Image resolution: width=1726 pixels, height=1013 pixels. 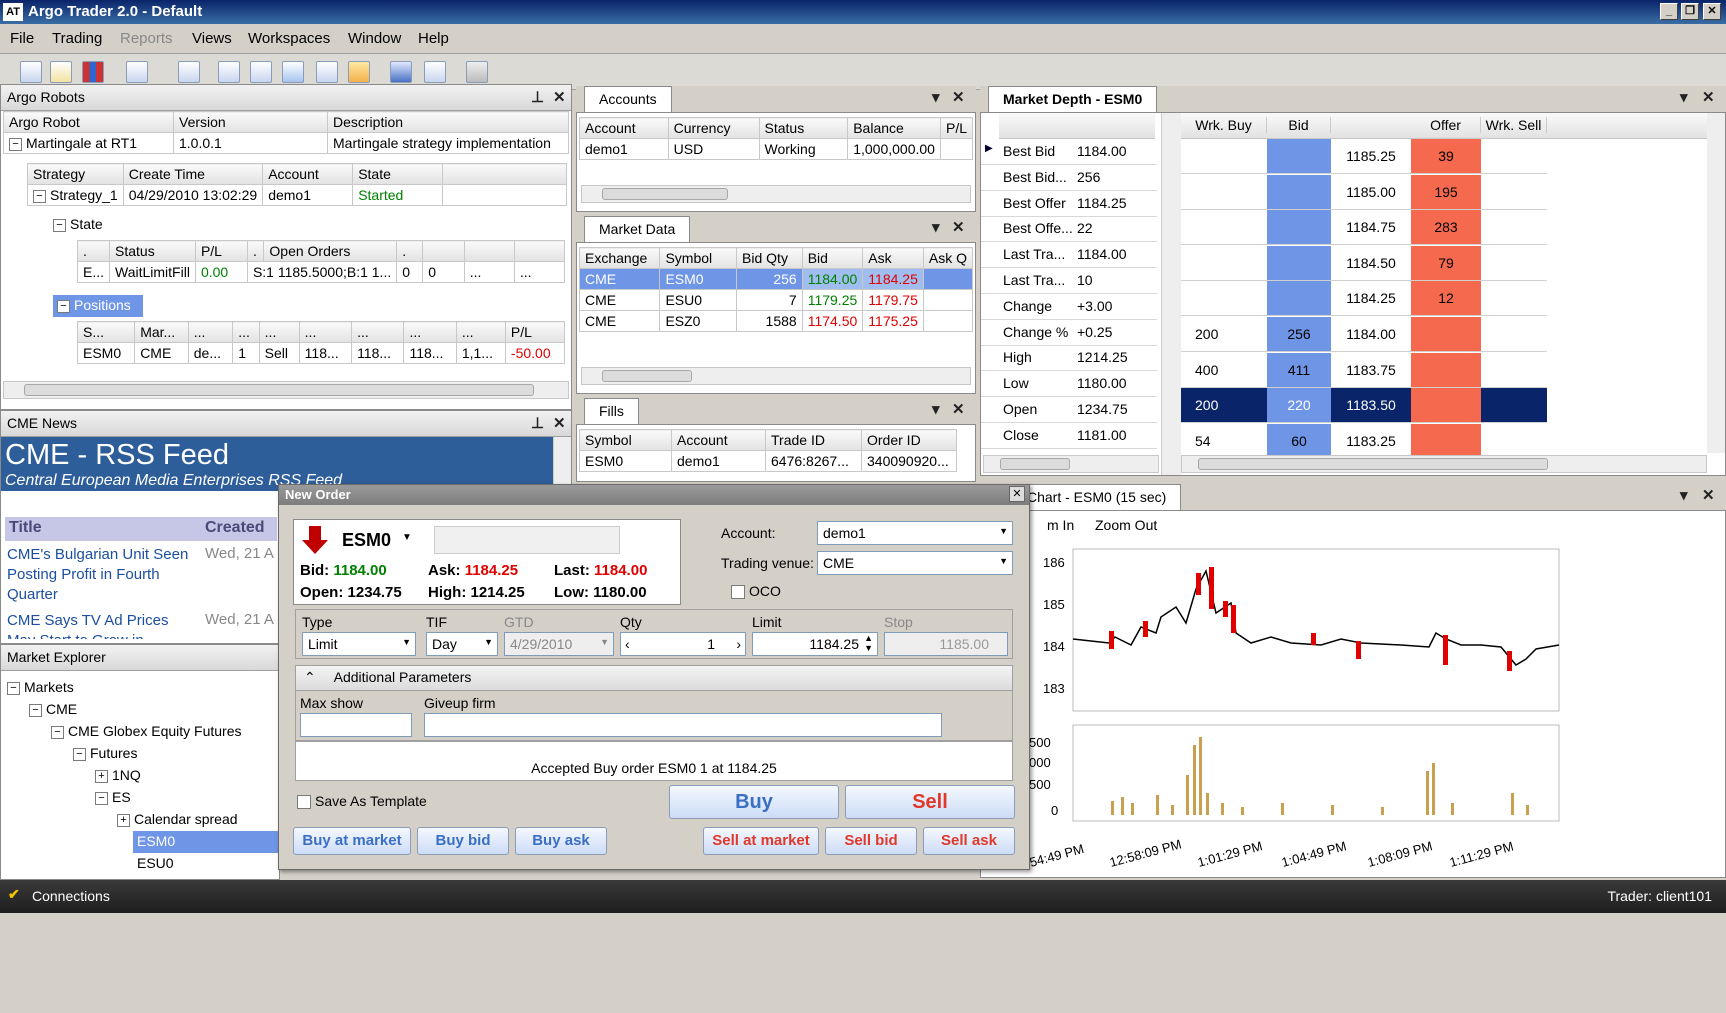 I want to click on venue-select: CME ▼, so click(x=915, y=563).